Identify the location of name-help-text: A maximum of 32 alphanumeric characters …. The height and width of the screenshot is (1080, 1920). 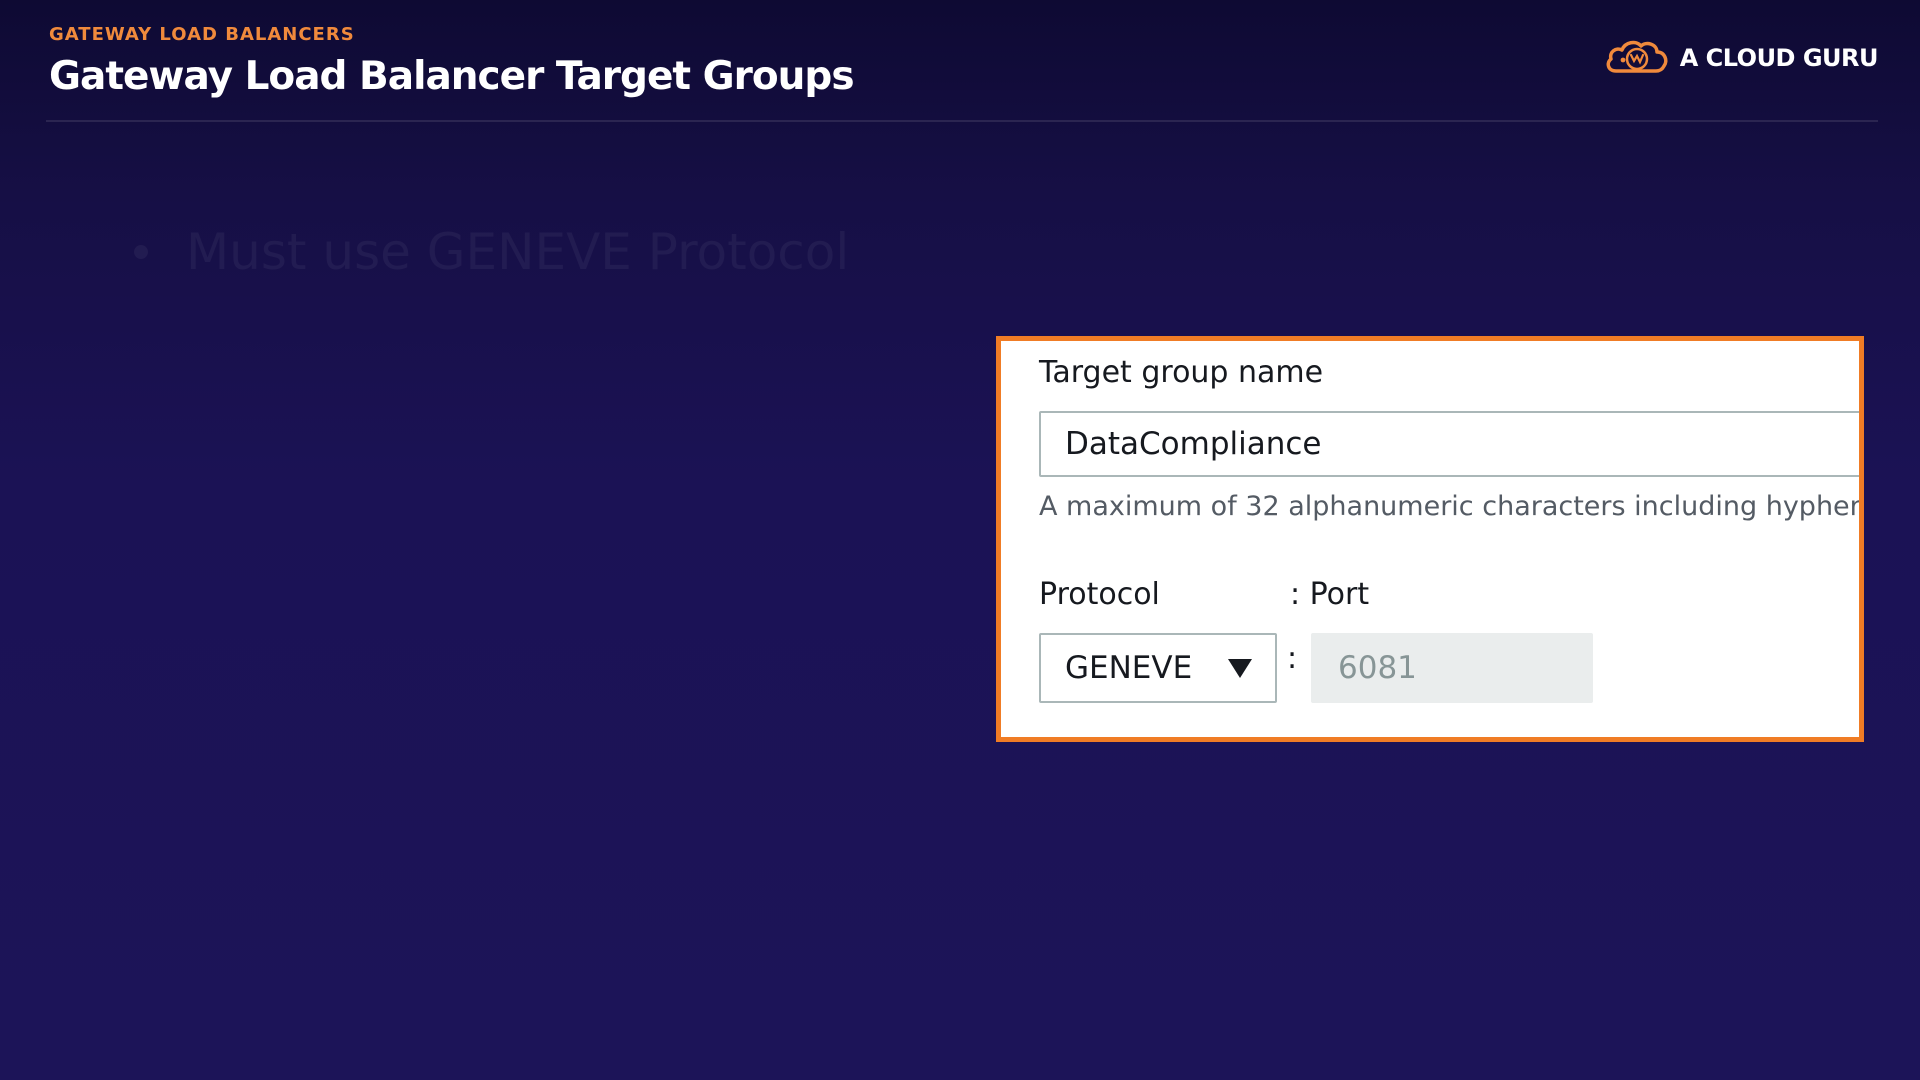
(1451, 506).